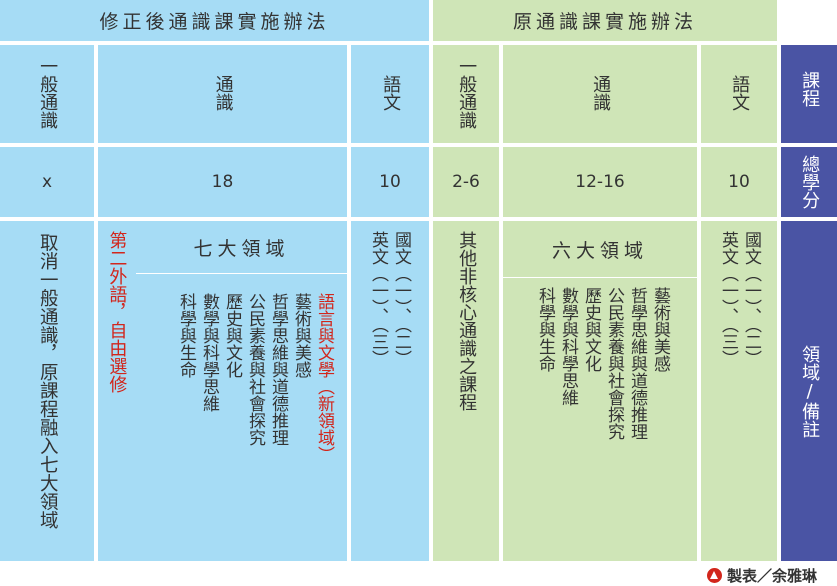  What do you see at coordinates (591, 329) in the screenshot?
I see `orig-domain-history: 歷史與文化` at bounding box center [591, 329].